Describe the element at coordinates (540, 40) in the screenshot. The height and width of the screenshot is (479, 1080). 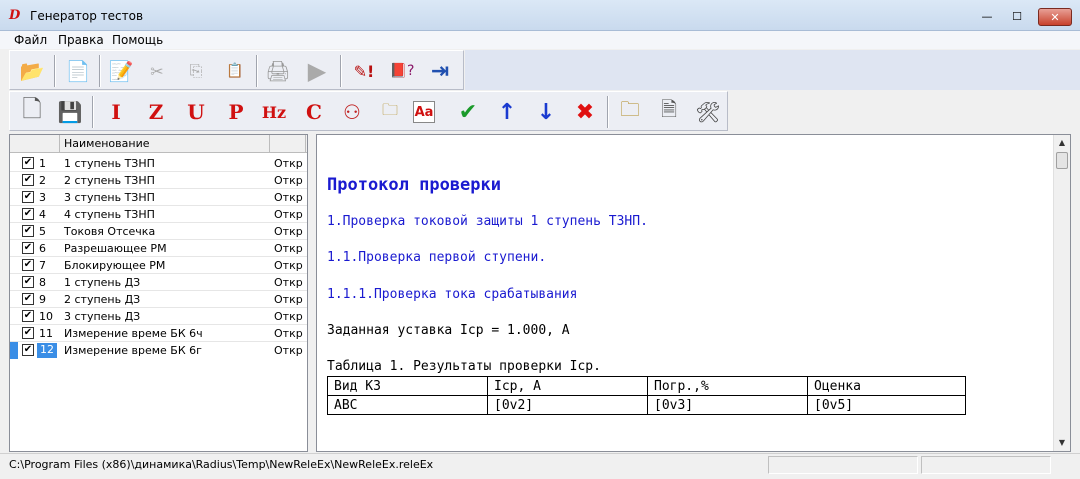
I see `menu-bar: Файл Правка Помощь` at that location.